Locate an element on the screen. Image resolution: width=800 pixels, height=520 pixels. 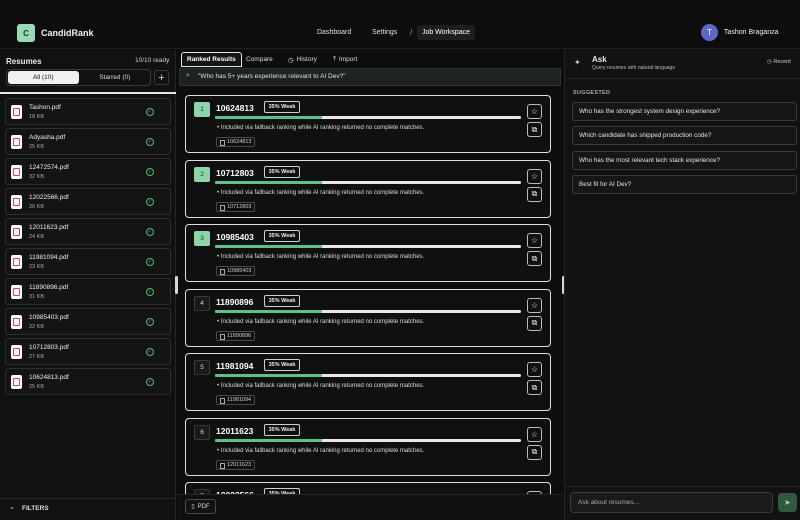
file-size: 25 KB is located at coordinates (36, 387).